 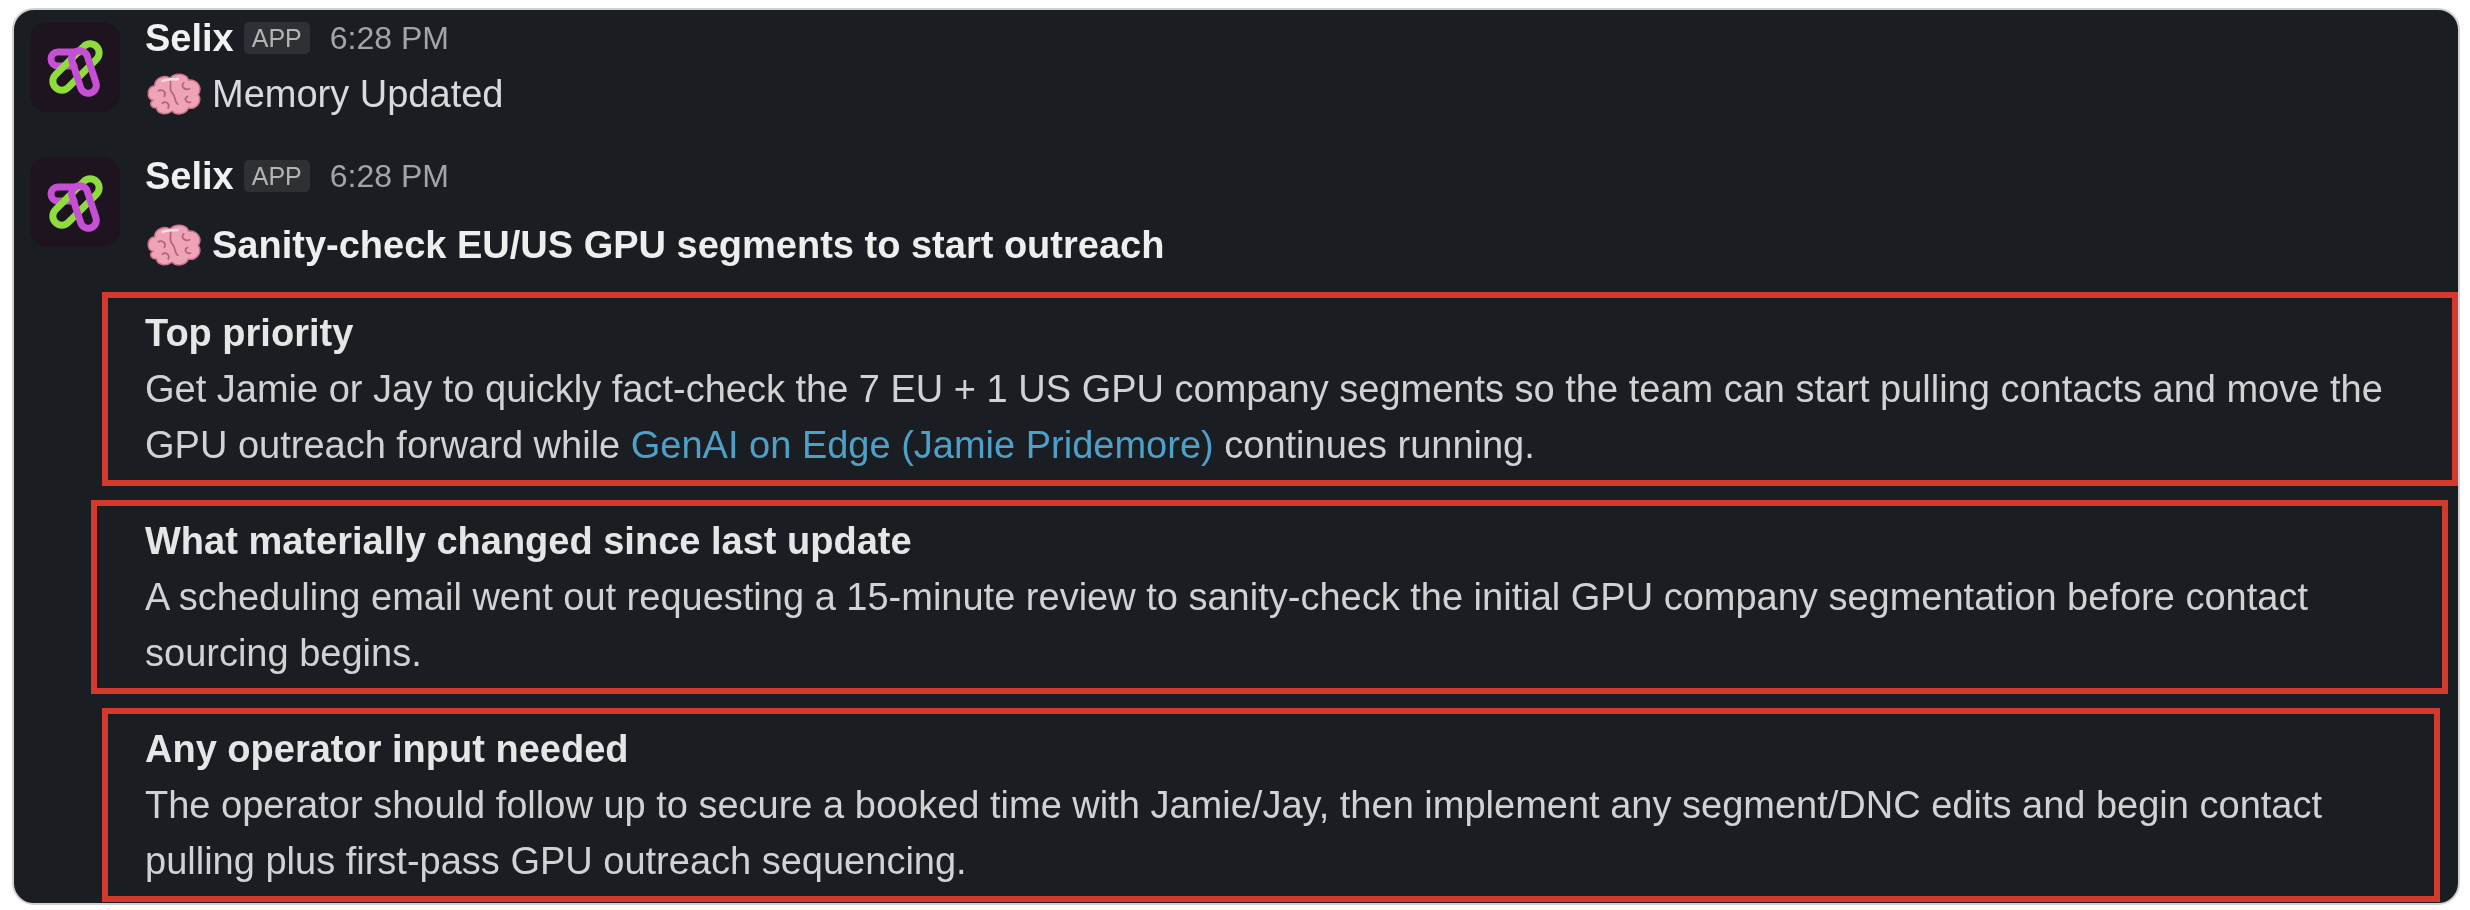 I want to click on section-body: A scheduling email went out requesting a 15-minute review to sanity-check the initial GPU company segmentation before contact sourcing begins., so click(x=1227, y=625).